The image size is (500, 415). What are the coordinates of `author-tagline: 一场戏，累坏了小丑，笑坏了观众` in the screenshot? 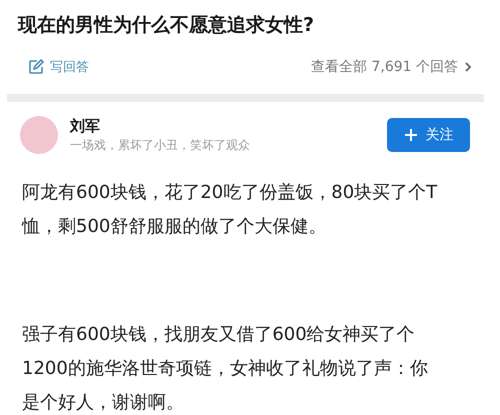 It's located at (160, 145).